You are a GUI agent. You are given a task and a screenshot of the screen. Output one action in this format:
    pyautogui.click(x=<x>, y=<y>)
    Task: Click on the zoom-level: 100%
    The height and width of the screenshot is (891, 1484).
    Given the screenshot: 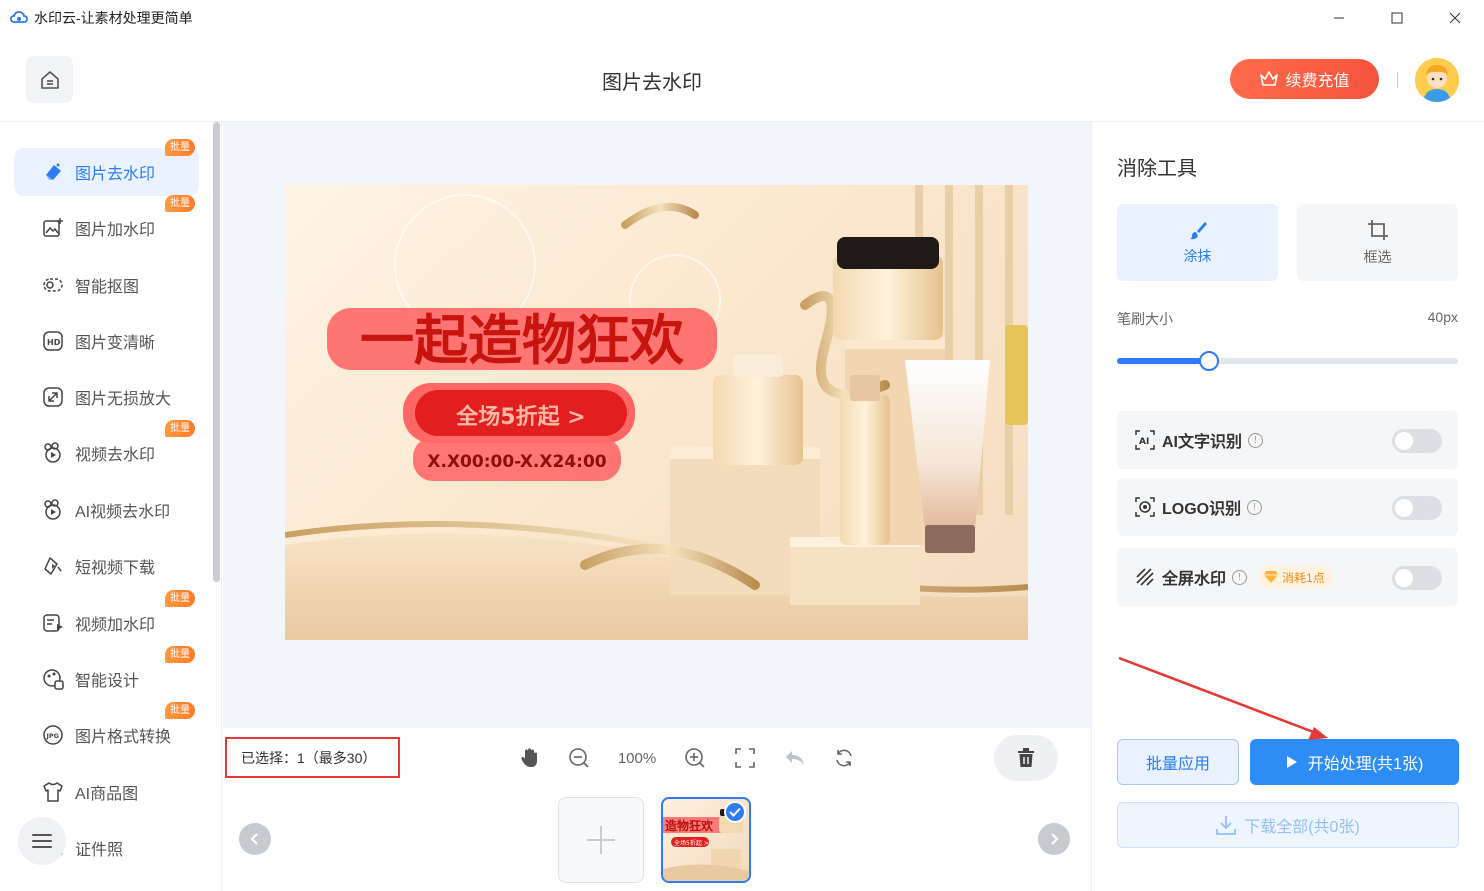 What is the action you would take?
    pyautogui.click(x=637, y=758)
    